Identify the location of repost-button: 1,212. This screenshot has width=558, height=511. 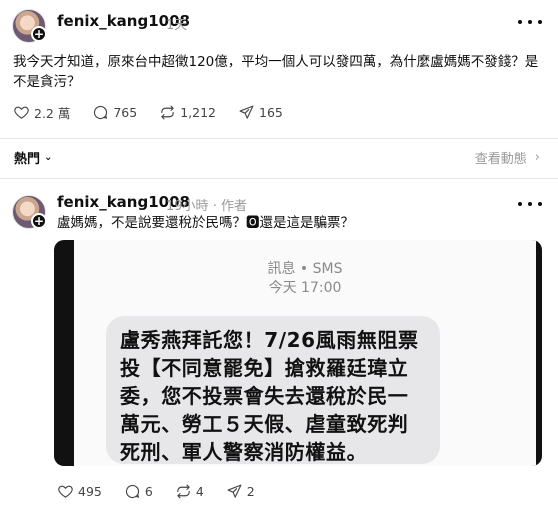
(187, 112).